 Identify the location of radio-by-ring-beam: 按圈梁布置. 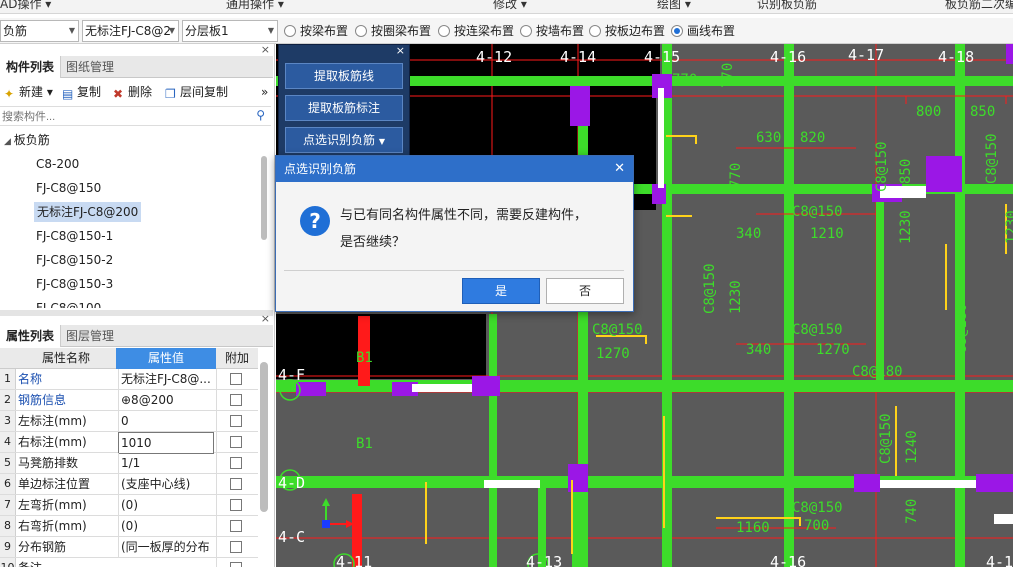
(393, 31).